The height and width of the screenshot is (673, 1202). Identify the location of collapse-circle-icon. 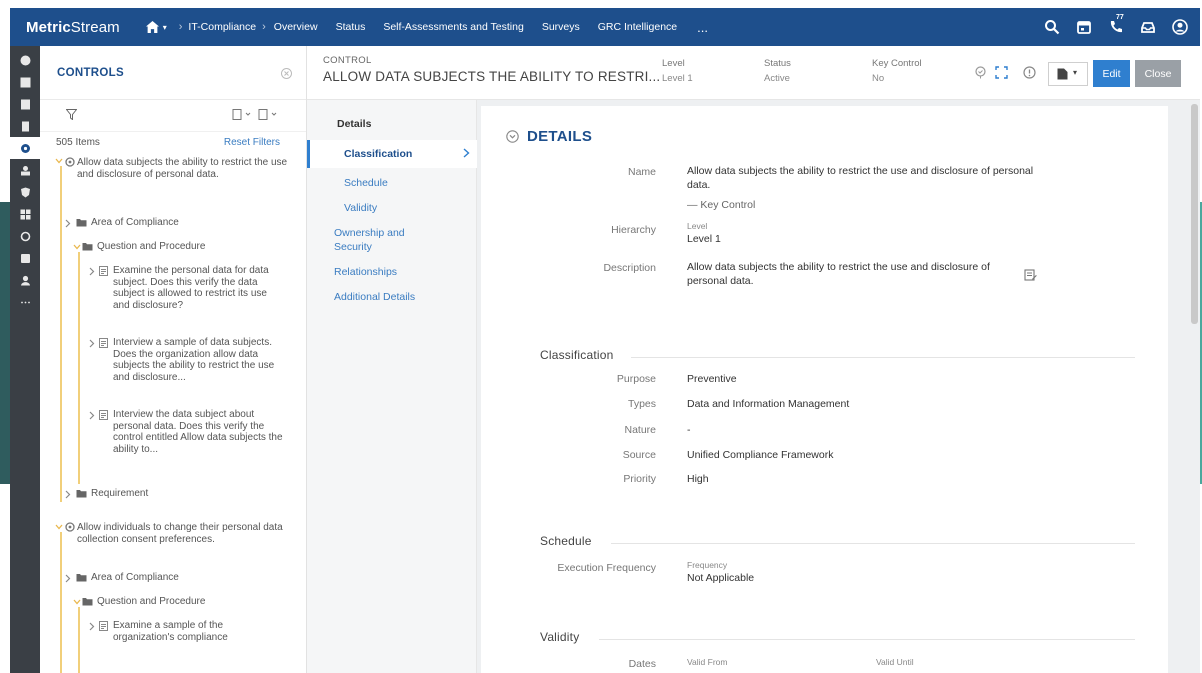
(512, 136).